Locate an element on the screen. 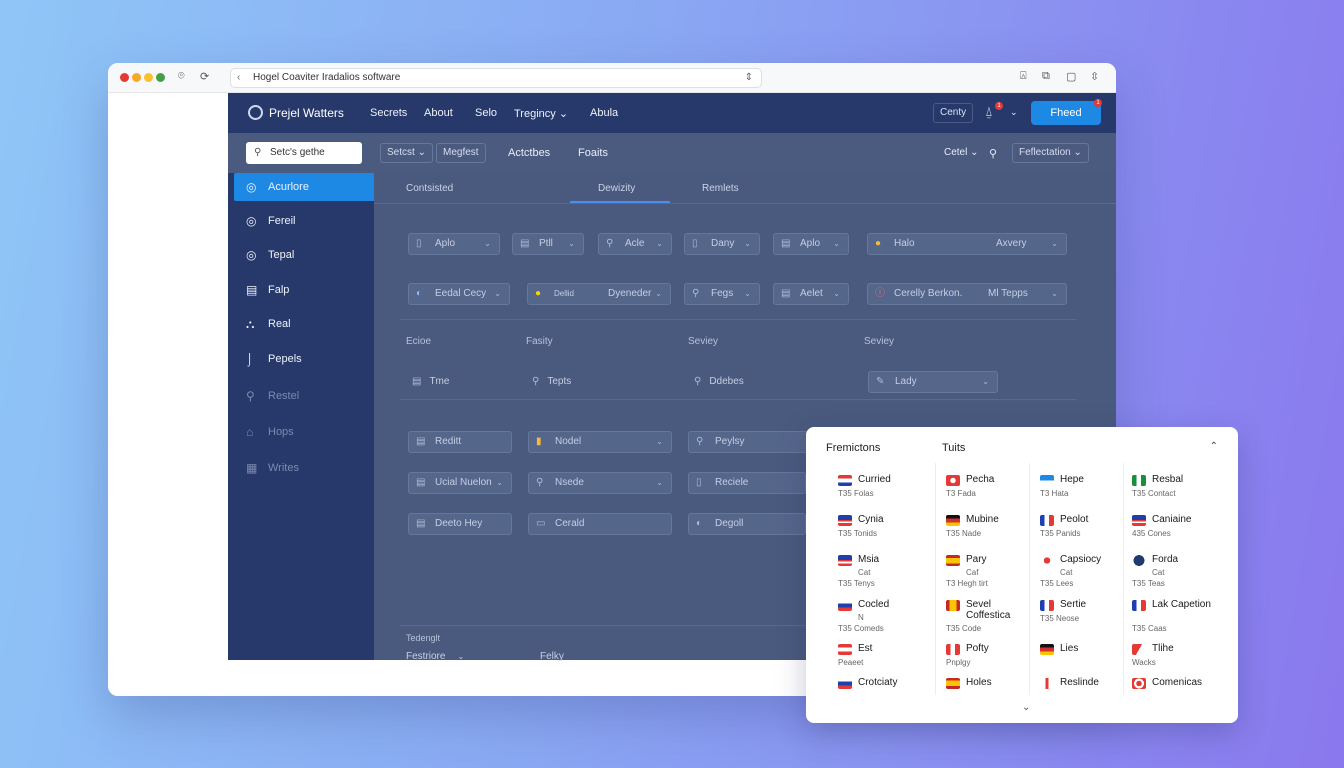  row6-field-2: ▭ Cerald is located at coordinates (600, 524).